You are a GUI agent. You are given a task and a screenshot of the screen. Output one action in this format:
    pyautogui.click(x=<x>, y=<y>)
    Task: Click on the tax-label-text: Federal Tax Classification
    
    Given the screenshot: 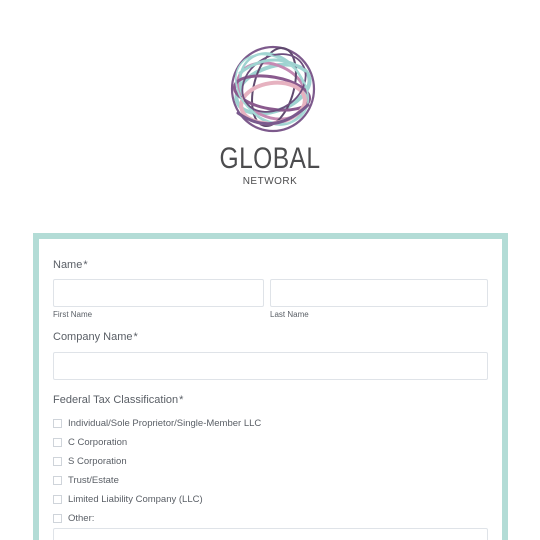 What is the action you would take?
    pyautogui.click(x=116, y=400)
    